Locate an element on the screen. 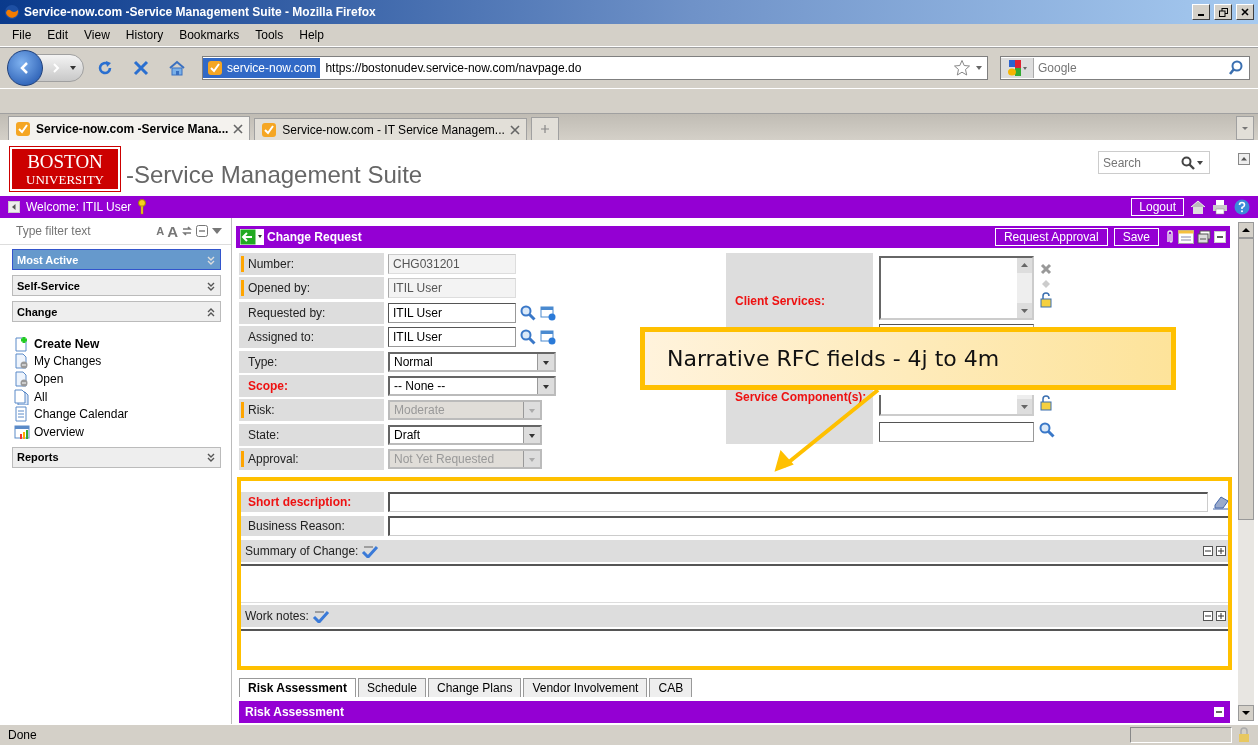 The width and height of the screenshot is (1258, 745). sidebar-section-header: Change is located at coordinates (116, 311).